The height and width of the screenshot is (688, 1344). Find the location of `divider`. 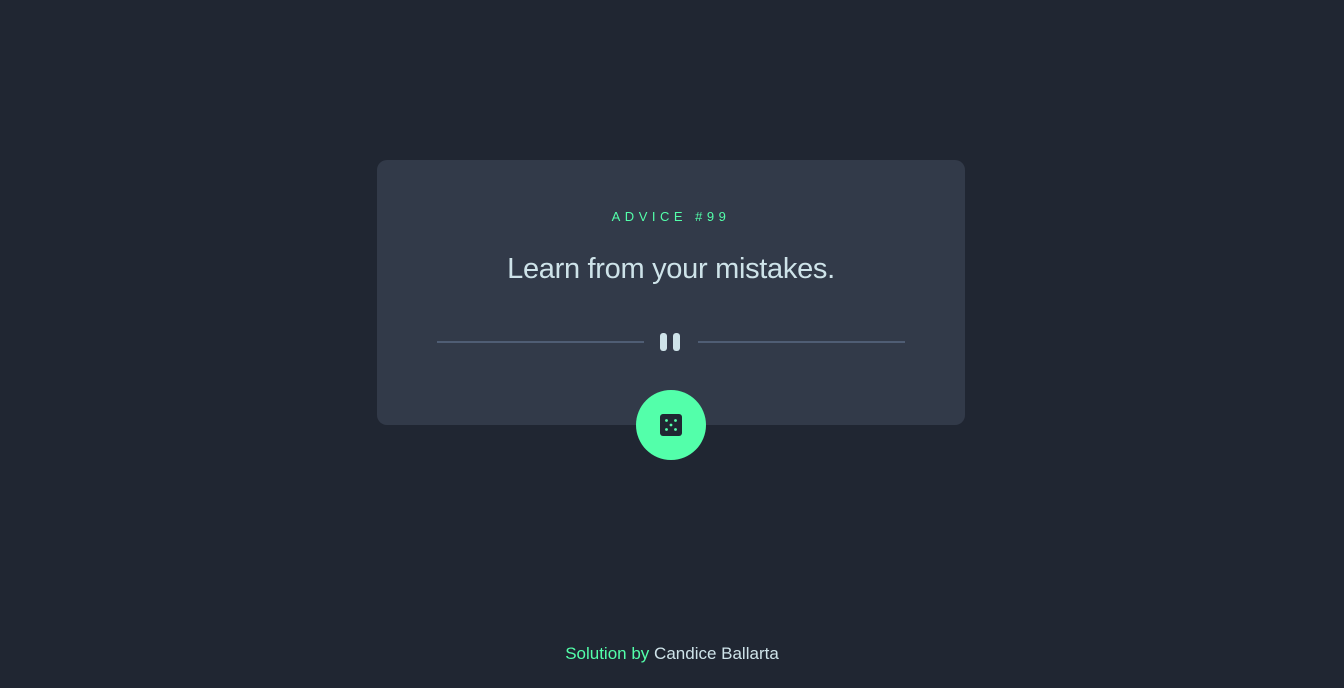

divider is located at coordinates (671, 342).